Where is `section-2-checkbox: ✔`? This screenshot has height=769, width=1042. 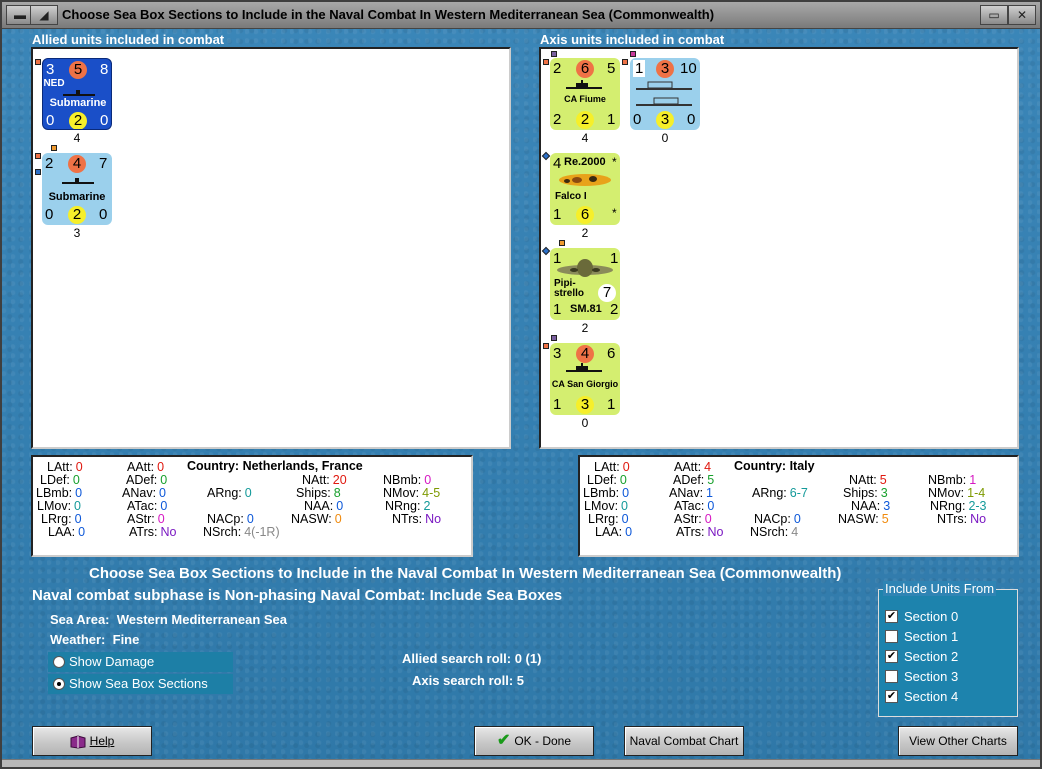
section-2-checkbox: ✔ is located at coordinates (891, 656).